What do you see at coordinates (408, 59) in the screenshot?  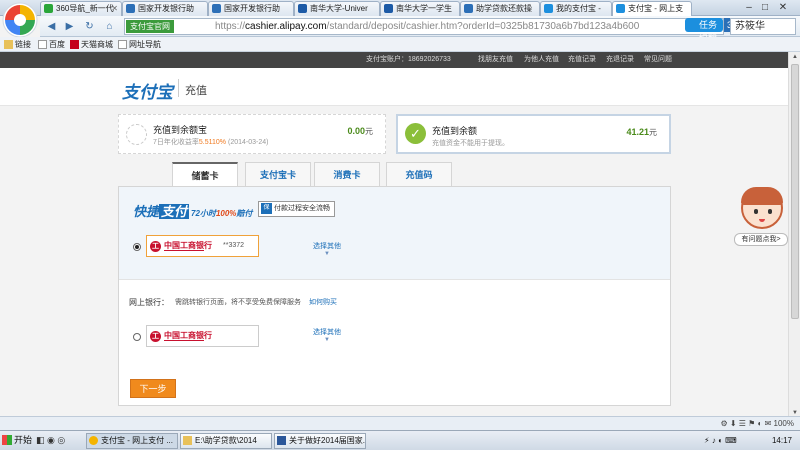 I see `account-label: 支付宝账户：18692026733` at bounding box center [408, 59].